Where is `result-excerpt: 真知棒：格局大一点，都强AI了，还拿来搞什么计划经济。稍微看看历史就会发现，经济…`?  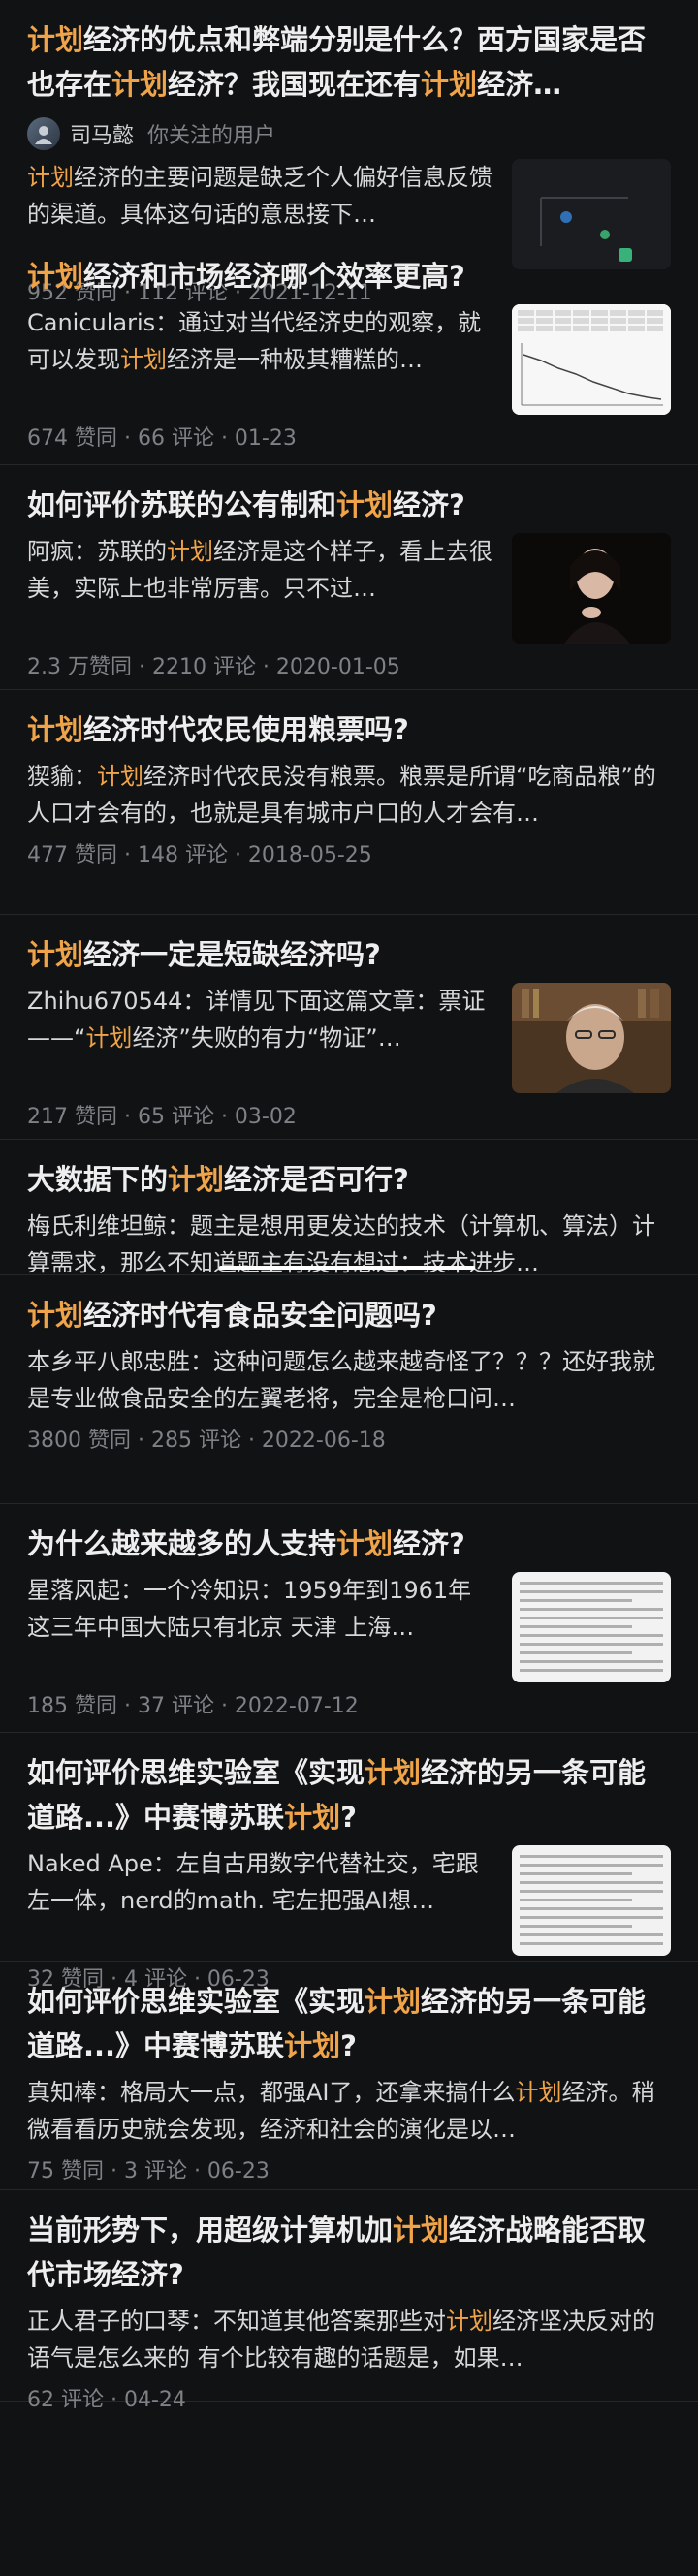 result-excerpt: 真知棒：格局大一点，都强AI了，还拿来搞什么计划经济。稍微看看历史就会发现，经济… is located at coordinates (349, 2111).